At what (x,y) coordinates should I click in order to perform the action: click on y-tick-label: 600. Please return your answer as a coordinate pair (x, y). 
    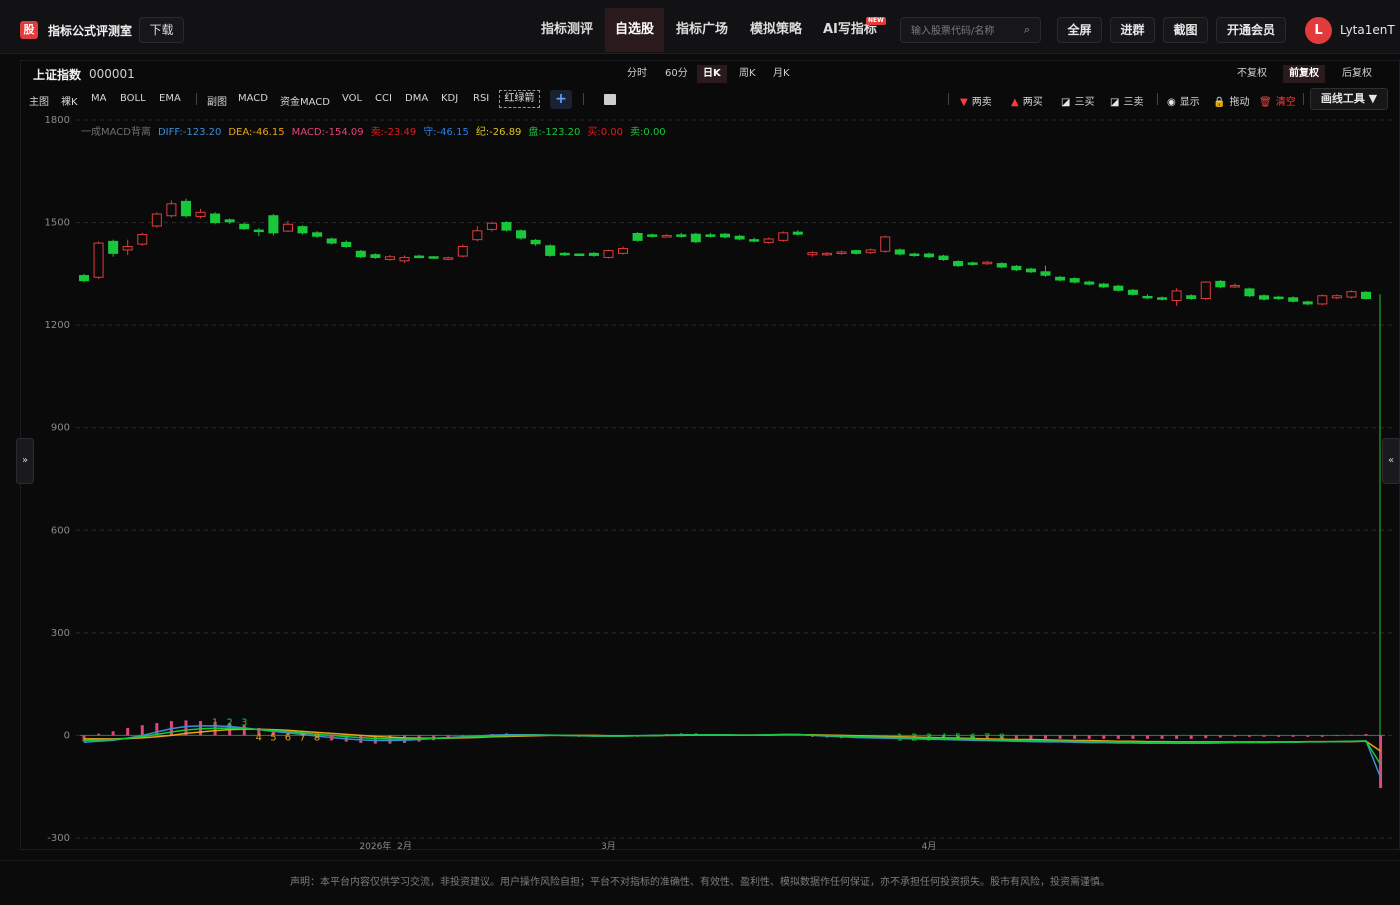
    Looking at the image, I should click on (60, 530).